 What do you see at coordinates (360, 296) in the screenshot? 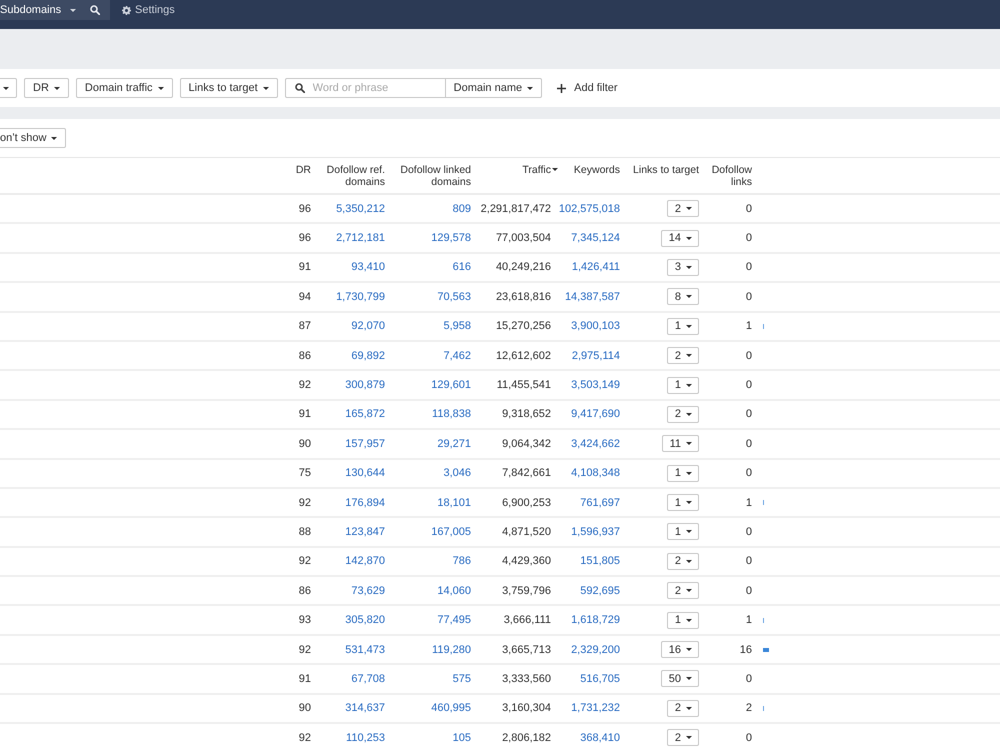
I see `cell-link: 1,730,799` at bounding box center [360, 296].